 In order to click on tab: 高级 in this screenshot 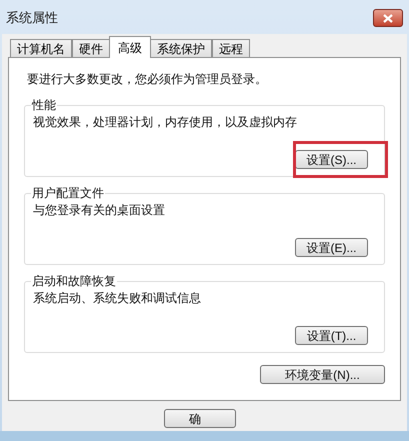, I will do `click(130, 47)`.